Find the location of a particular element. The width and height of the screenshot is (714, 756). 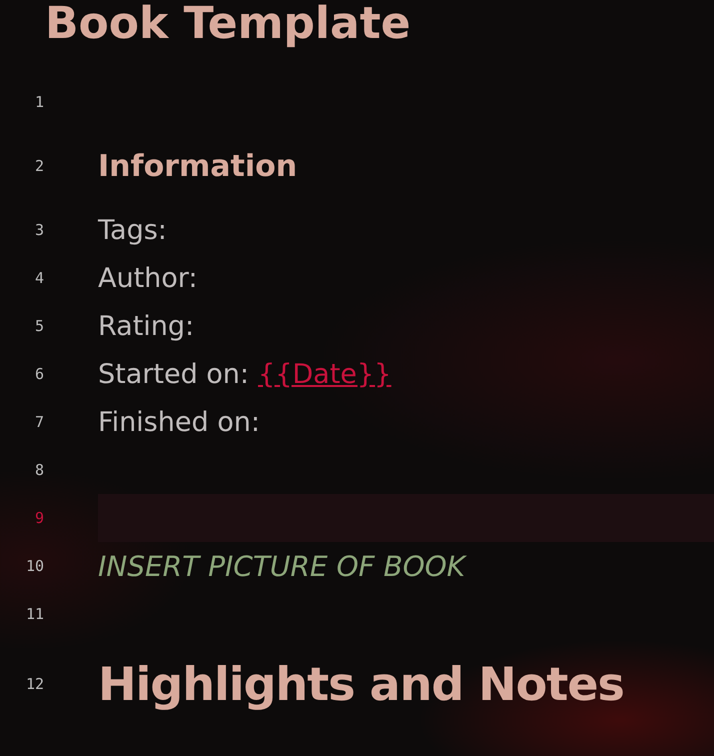

field-label: Started on: is located at coordinates (174, 374).